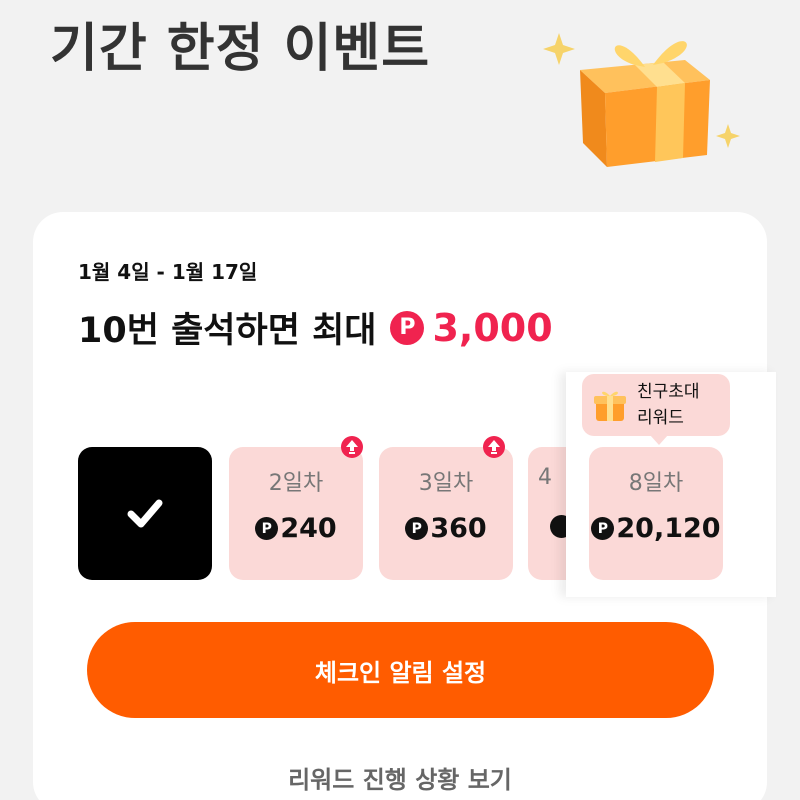 The width and height of the screenshot is (800, 800). Describe the element at coordinates (545, 477) in the screenshot. I see `day-label: 4` at that location.